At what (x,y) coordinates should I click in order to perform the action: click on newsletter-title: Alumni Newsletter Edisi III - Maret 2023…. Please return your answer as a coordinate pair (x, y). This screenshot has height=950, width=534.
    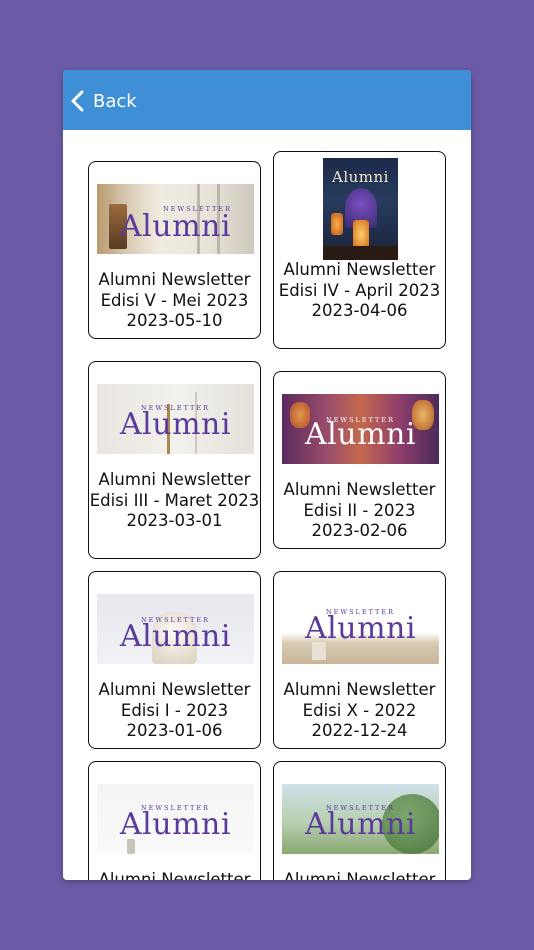
    Looking at the image, I should click on (174, 501).